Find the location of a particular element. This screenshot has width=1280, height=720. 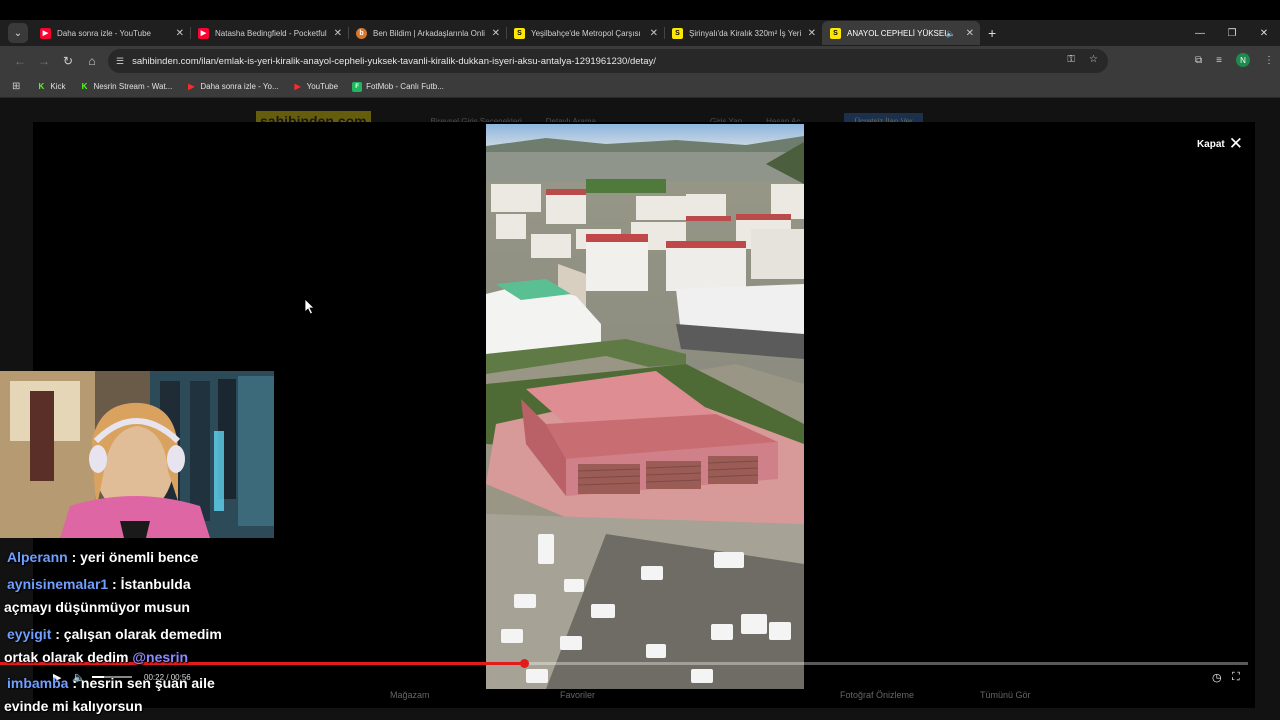

bookmark-kick: K Kick is located at coordinates (51, 87).